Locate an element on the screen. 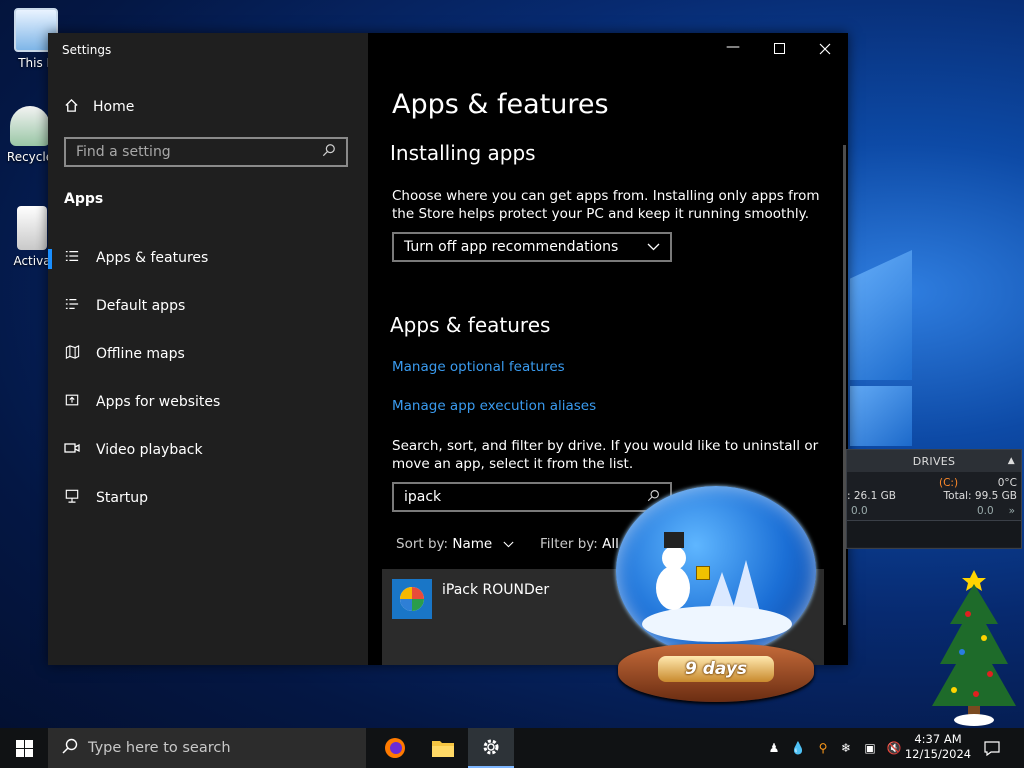  magnifier-tray-icon: ⚲ is located at coordinates (823, 748).